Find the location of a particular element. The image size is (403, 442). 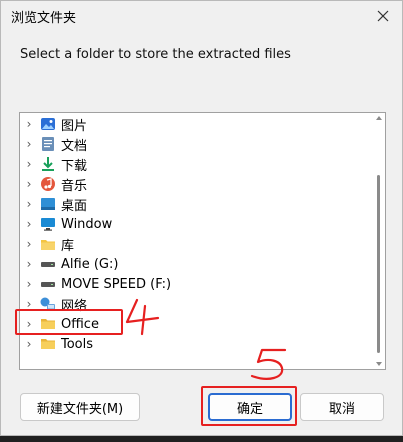

annotation-handwriting: 4 5 is located at coordinates (206, 339).